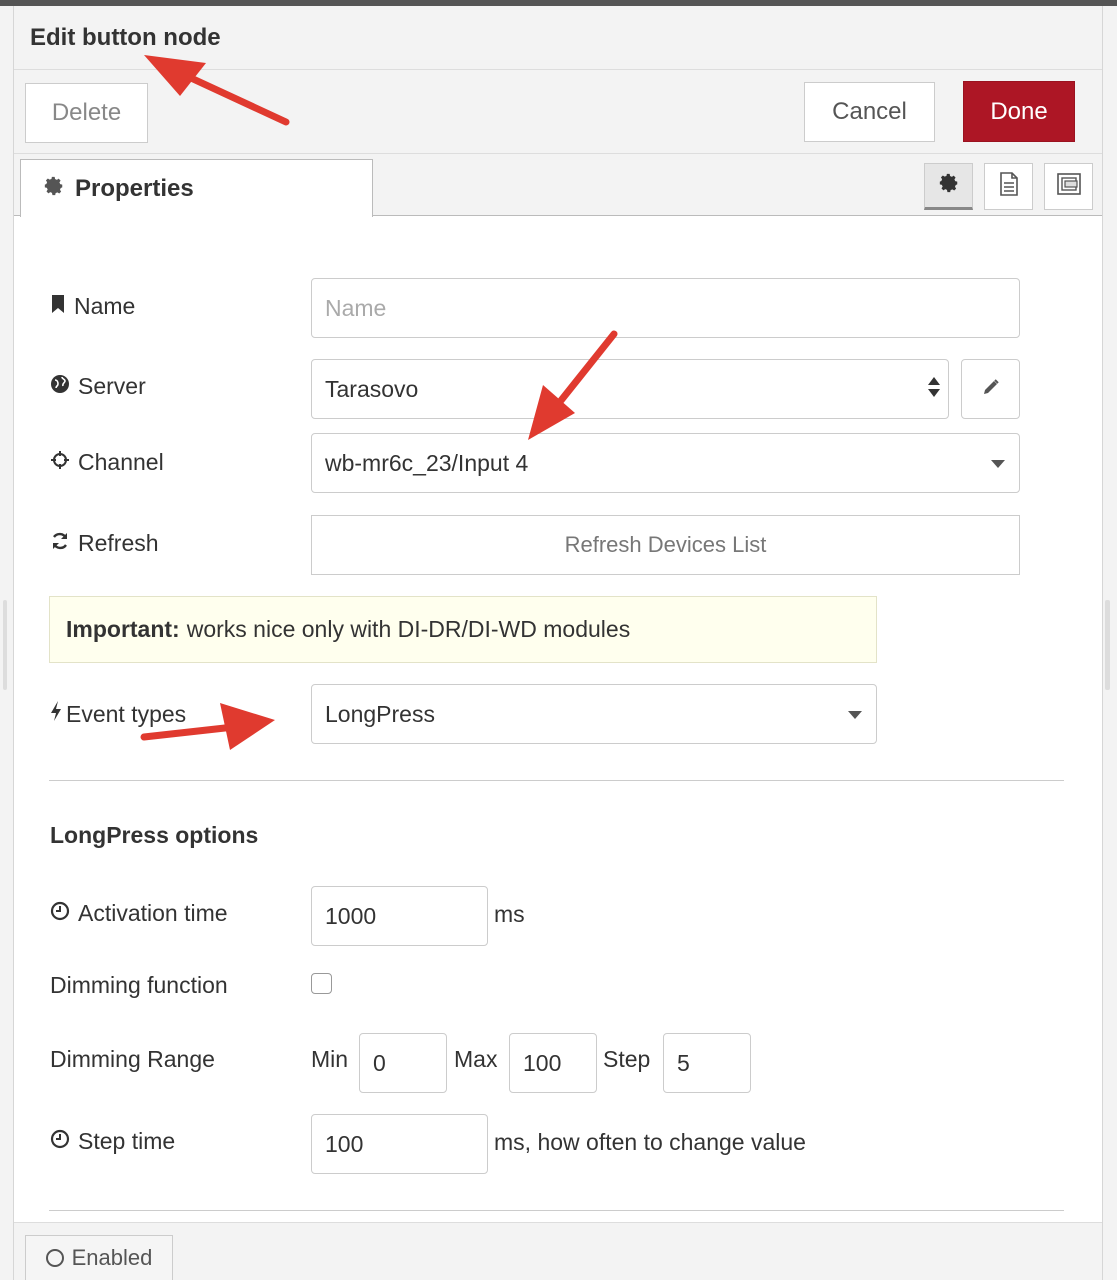 This screenshot has width=1117, height=1280. Describe the element at coordinates (1019, 111) in the screenshot. I see `done-button: Done` at that location.